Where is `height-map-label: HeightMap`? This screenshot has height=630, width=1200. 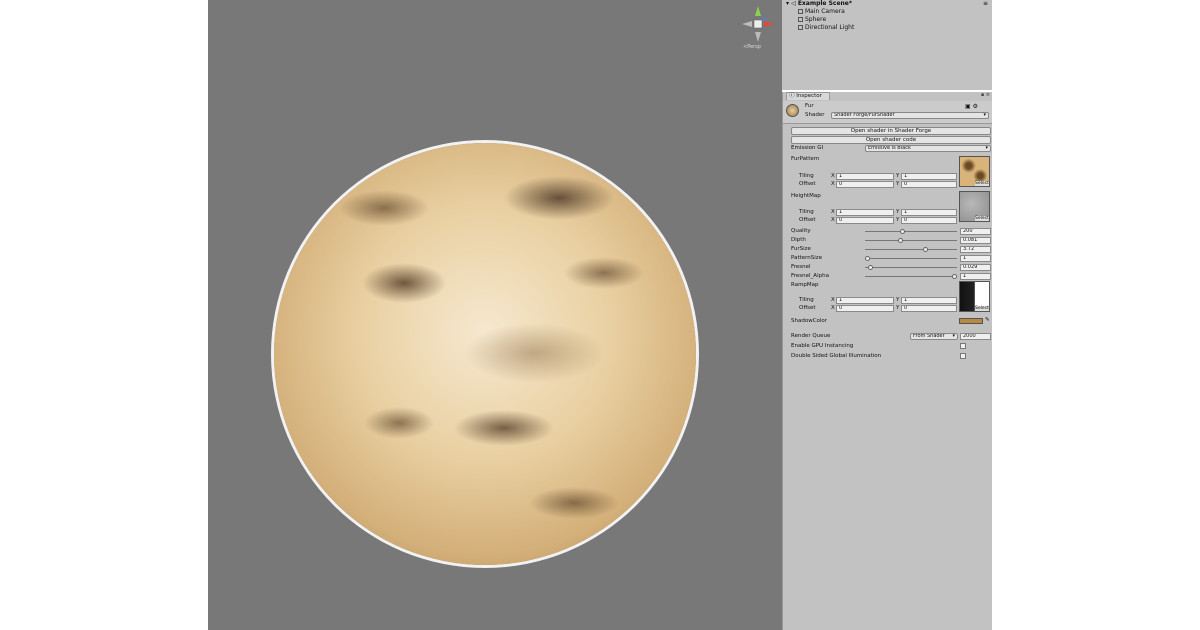
height-map-label: HeightMap is located at coordinates (806, 196).